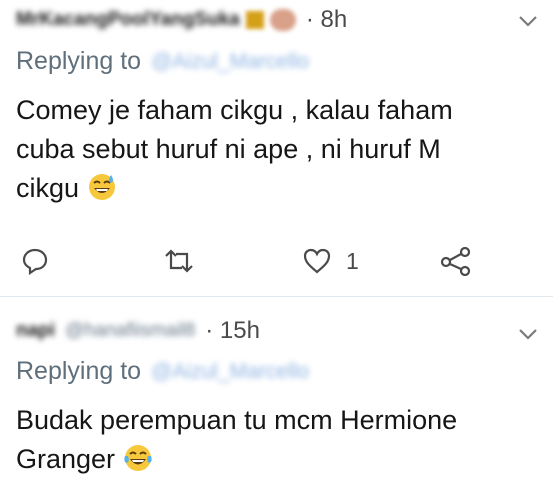 The width and height of the screenshot is (553, 502). Describe the element at coordinates (326, 20) in the screenshot. I see `timestamp: · 8h` at that location.